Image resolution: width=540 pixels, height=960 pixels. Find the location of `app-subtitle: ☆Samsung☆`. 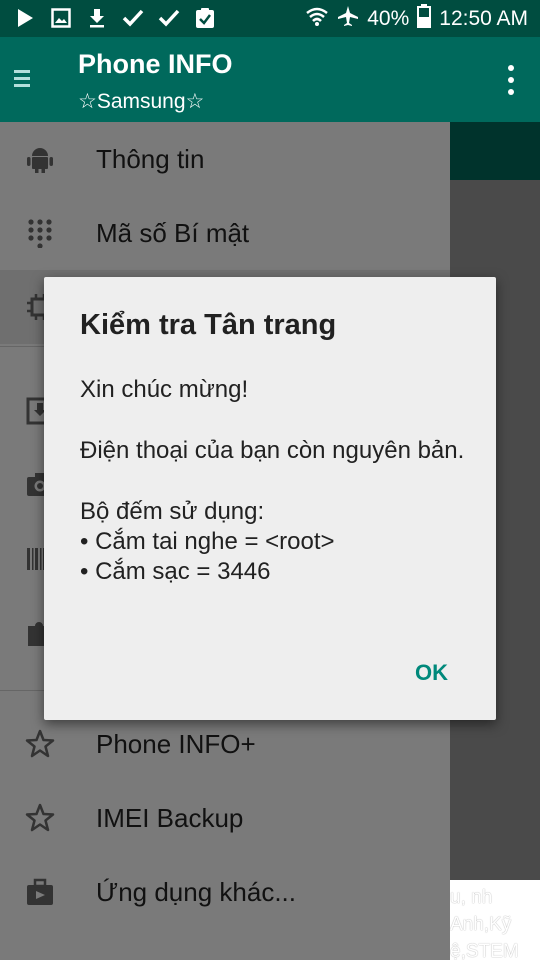

app-subtitle: ☆Samsung☆ is located at coordinates (141, 101).